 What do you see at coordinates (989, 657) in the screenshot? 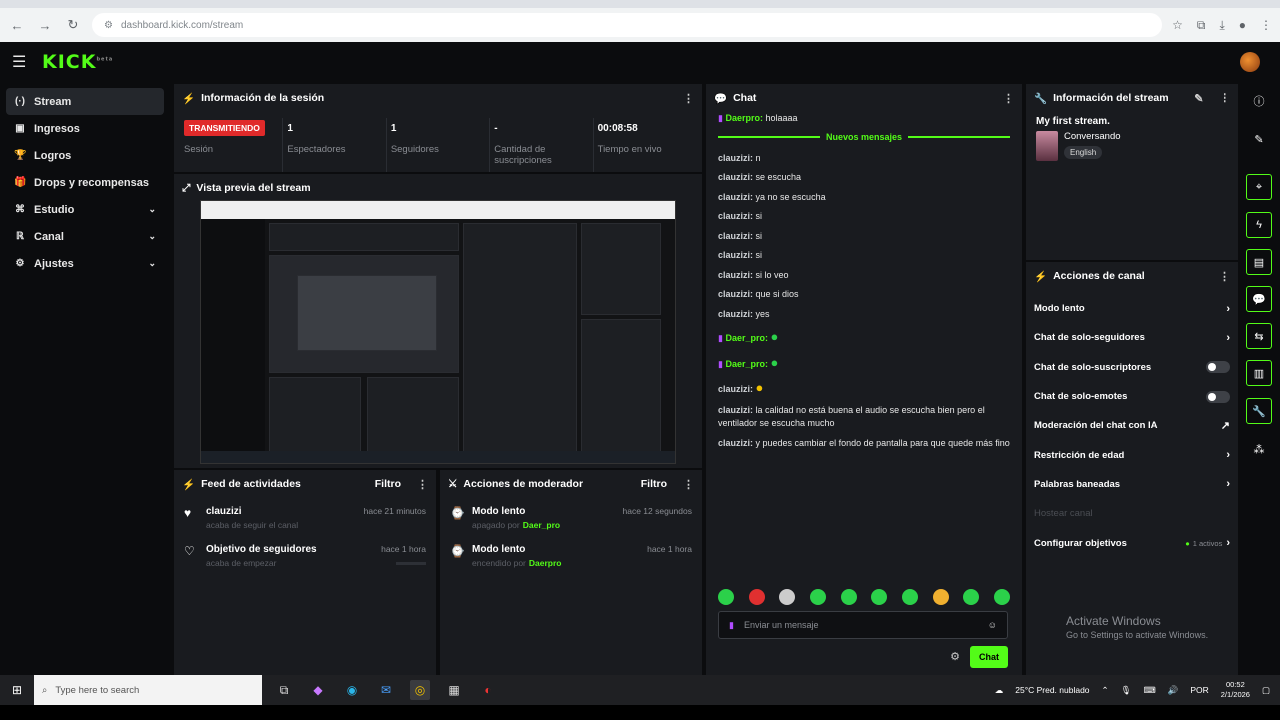
I see `send-chat-button: Chat` at bounding box center [989, 657].